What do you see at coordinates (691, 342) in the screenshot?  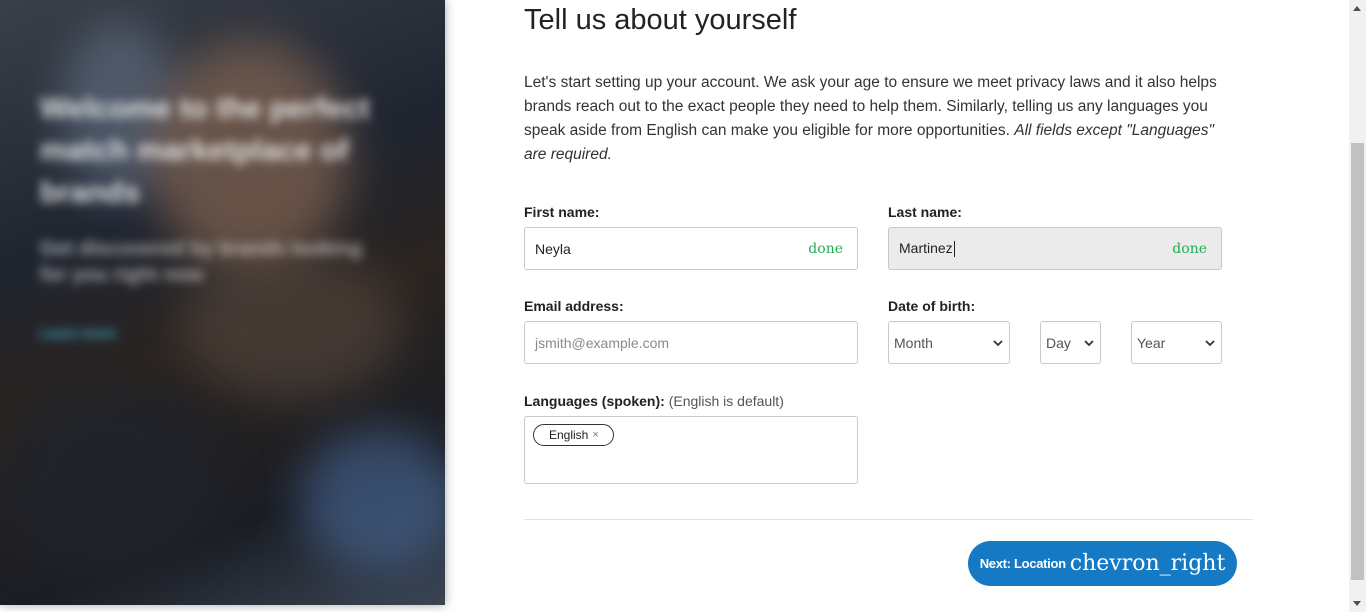 I see `email-field: jsmith@example.com` at bounding box center [691, 342].